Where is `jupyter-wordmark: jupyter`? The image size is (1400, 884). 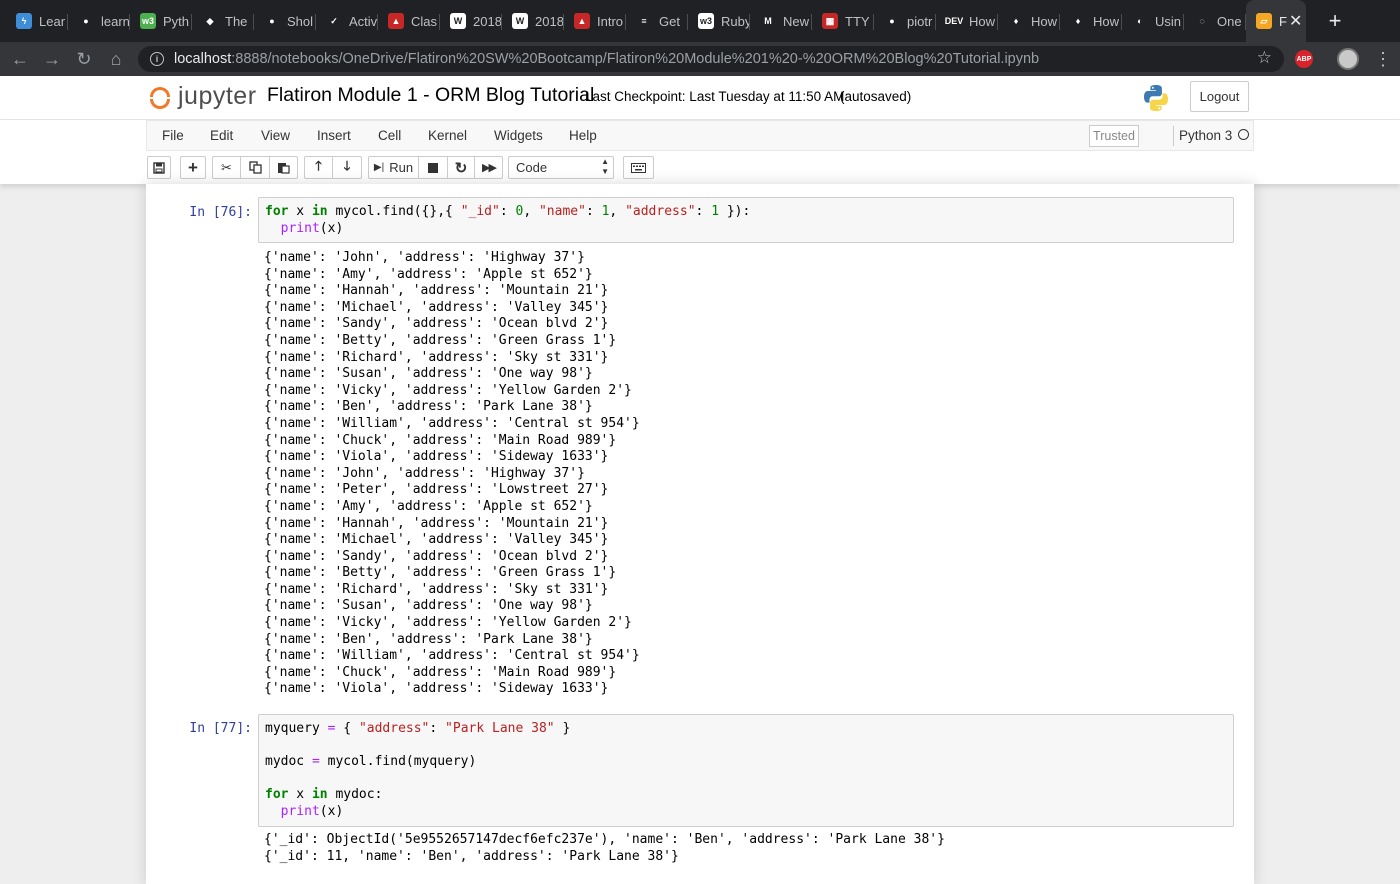
jupyter-wordmark: jupyter is located at coordinates (217, 96).